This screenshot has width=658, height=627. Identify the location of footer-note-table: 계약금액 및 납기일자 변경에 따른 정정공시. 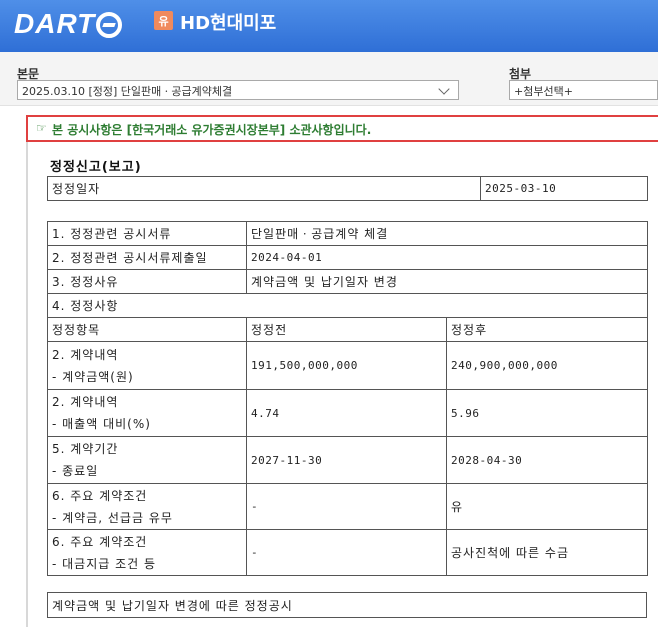
(347, 605).